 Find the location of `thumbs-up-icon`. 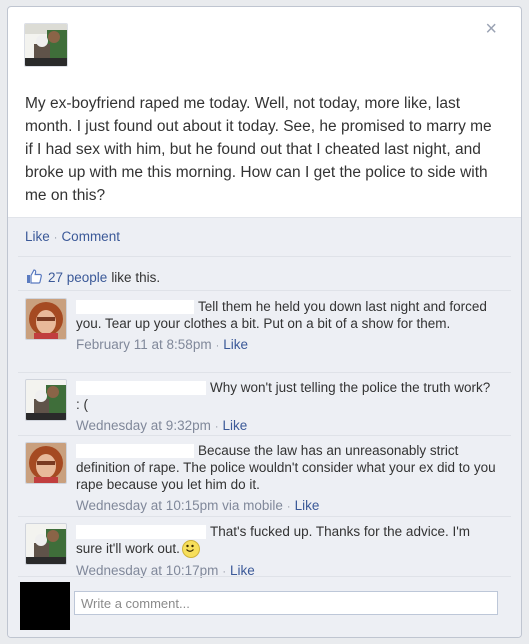

thumbs-up-icon is located at coordinates (34, 277).